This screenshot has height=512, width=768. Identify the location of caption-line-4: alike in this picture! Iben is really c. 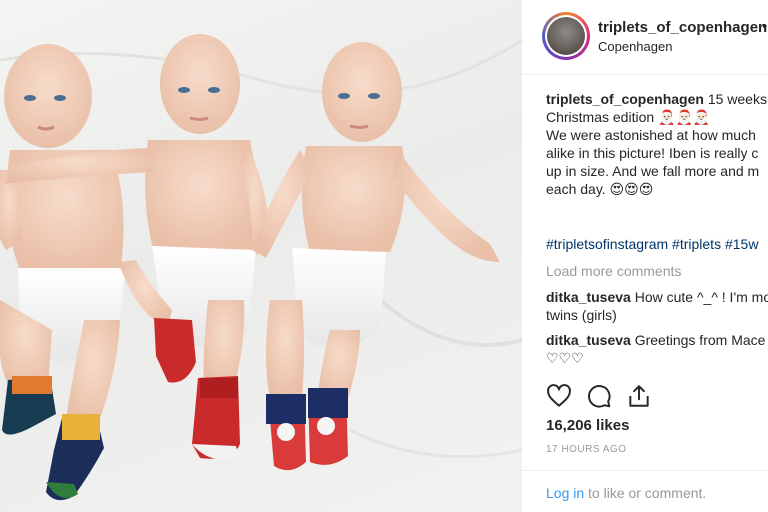
(652, 153).